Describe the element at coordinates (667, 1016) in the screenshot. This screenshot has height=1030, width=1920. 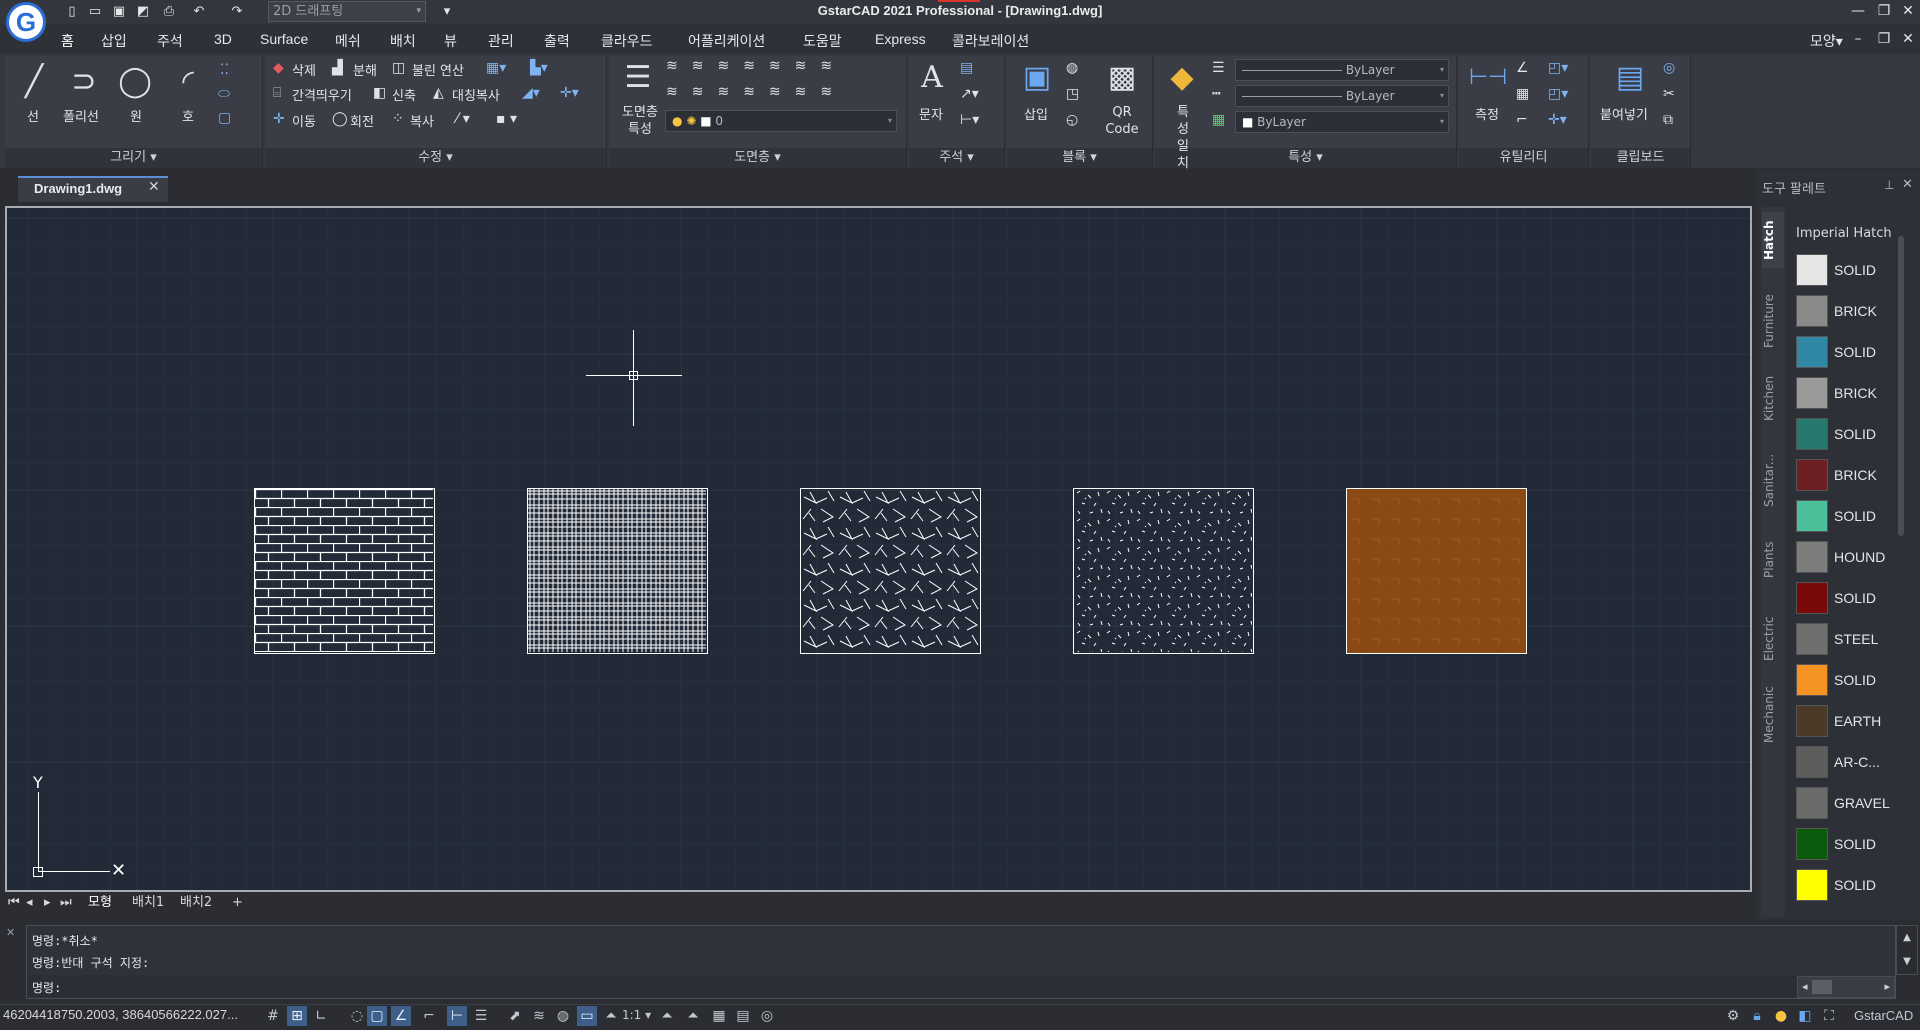
I see `annotation-visibility-icon: ⏶` at that location.